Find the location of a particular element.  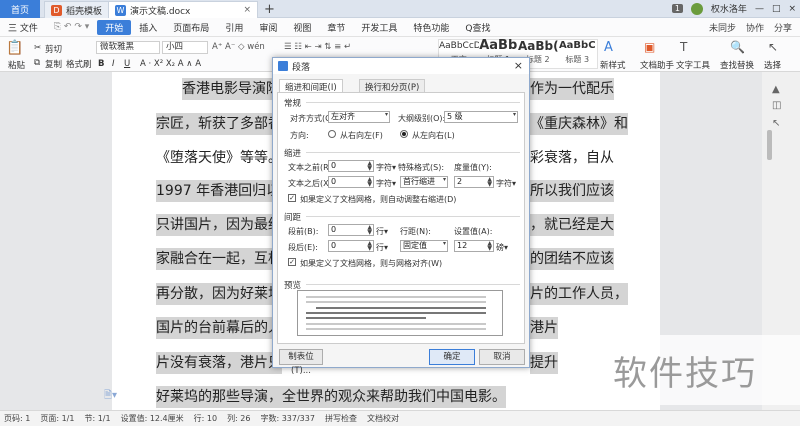

doc-fragment-3: 彩衰落，自从 is located at coordinates (572, 158).